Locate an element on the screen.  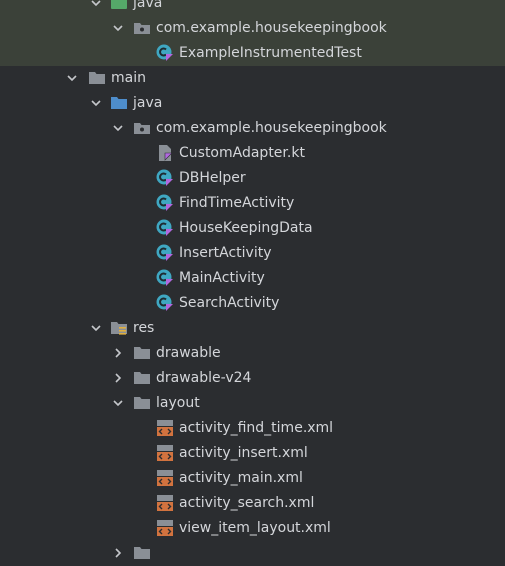
tree-label: activity_main.xml is located at coordinates (241, 478).